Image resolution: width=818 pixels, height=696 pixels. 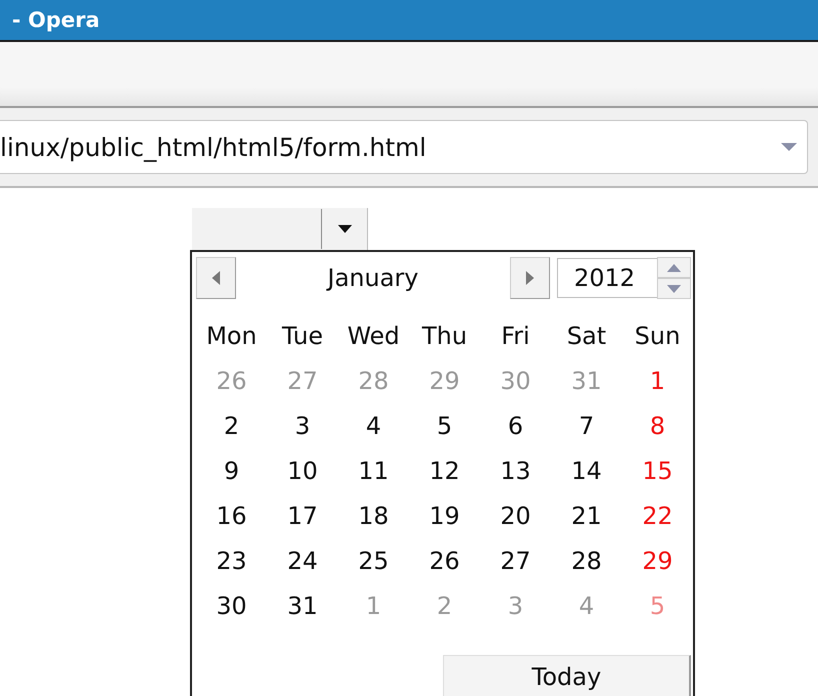 I want to click on right-triangle-icon, so click(x=530, y=278).